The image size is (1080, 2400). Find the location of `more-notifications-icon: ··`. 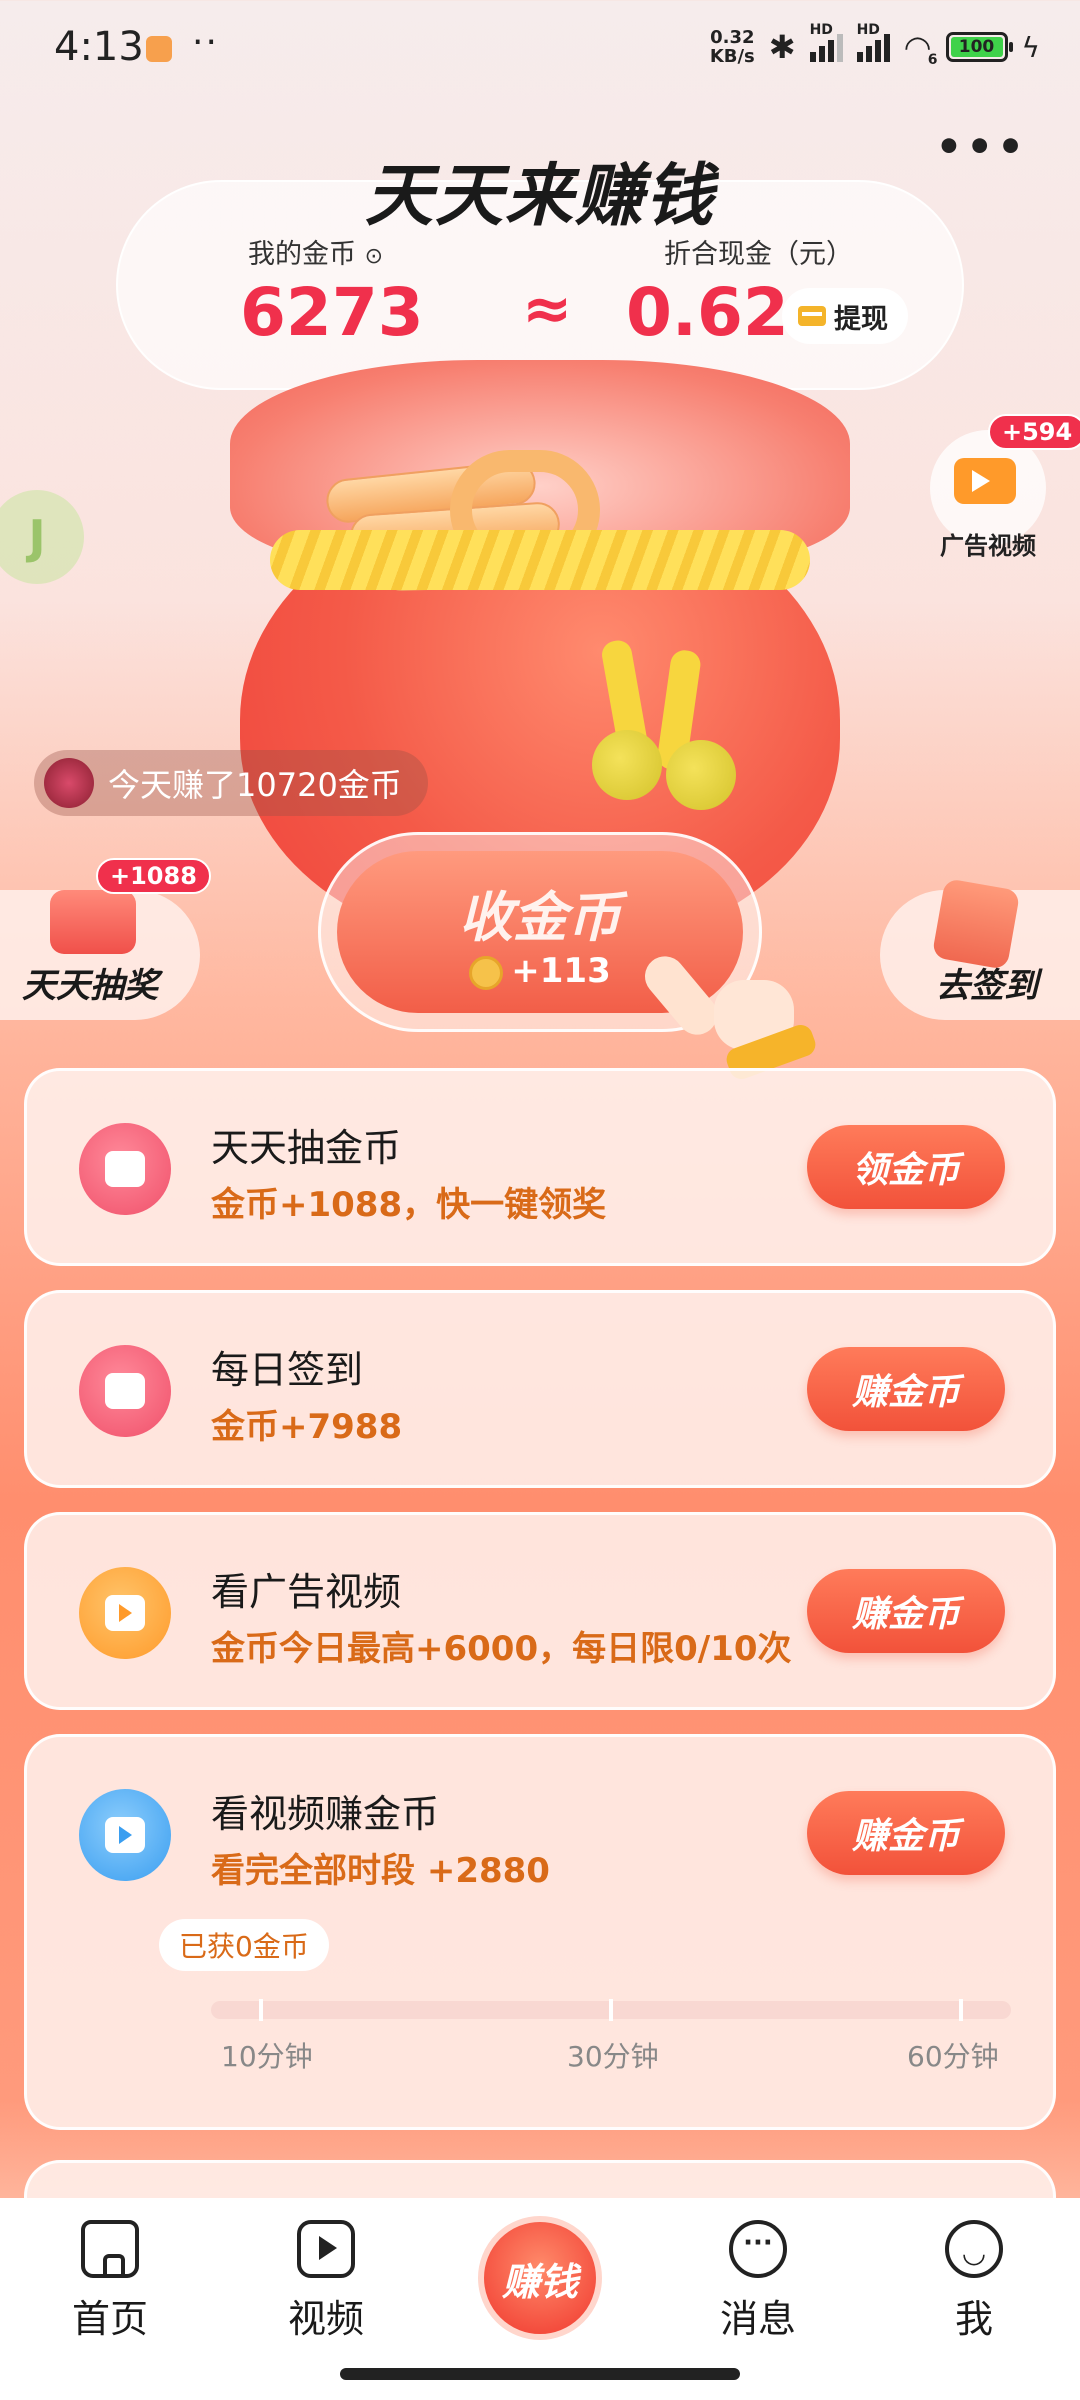

more-notifications-icon: ·· is located at coordinates (205, 42).